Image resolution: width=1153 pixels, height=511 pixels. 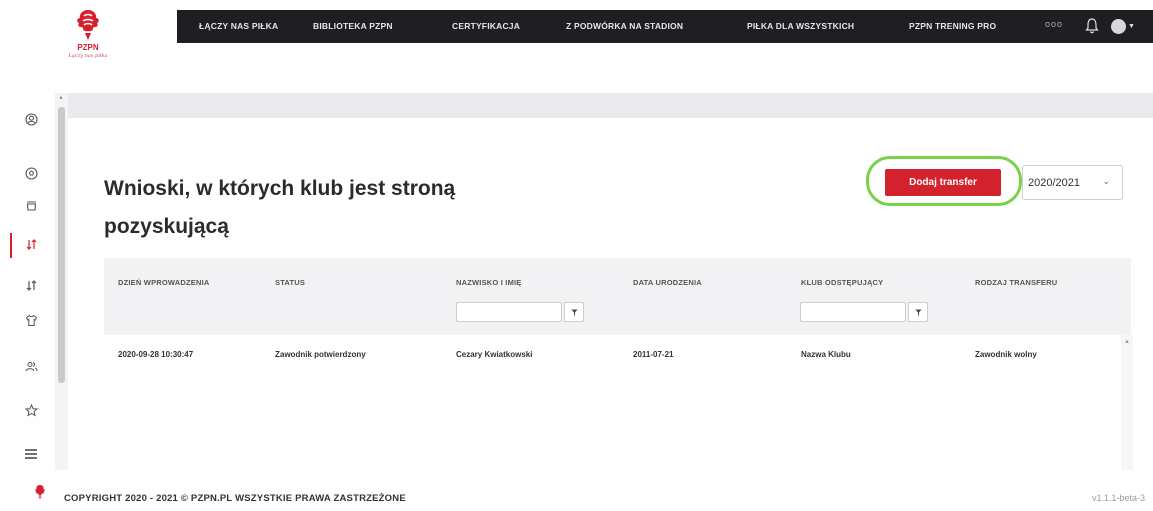 I want to click on nav-item-certyfikacja: CERTYFIKACJA, so click(x=486, y=26).